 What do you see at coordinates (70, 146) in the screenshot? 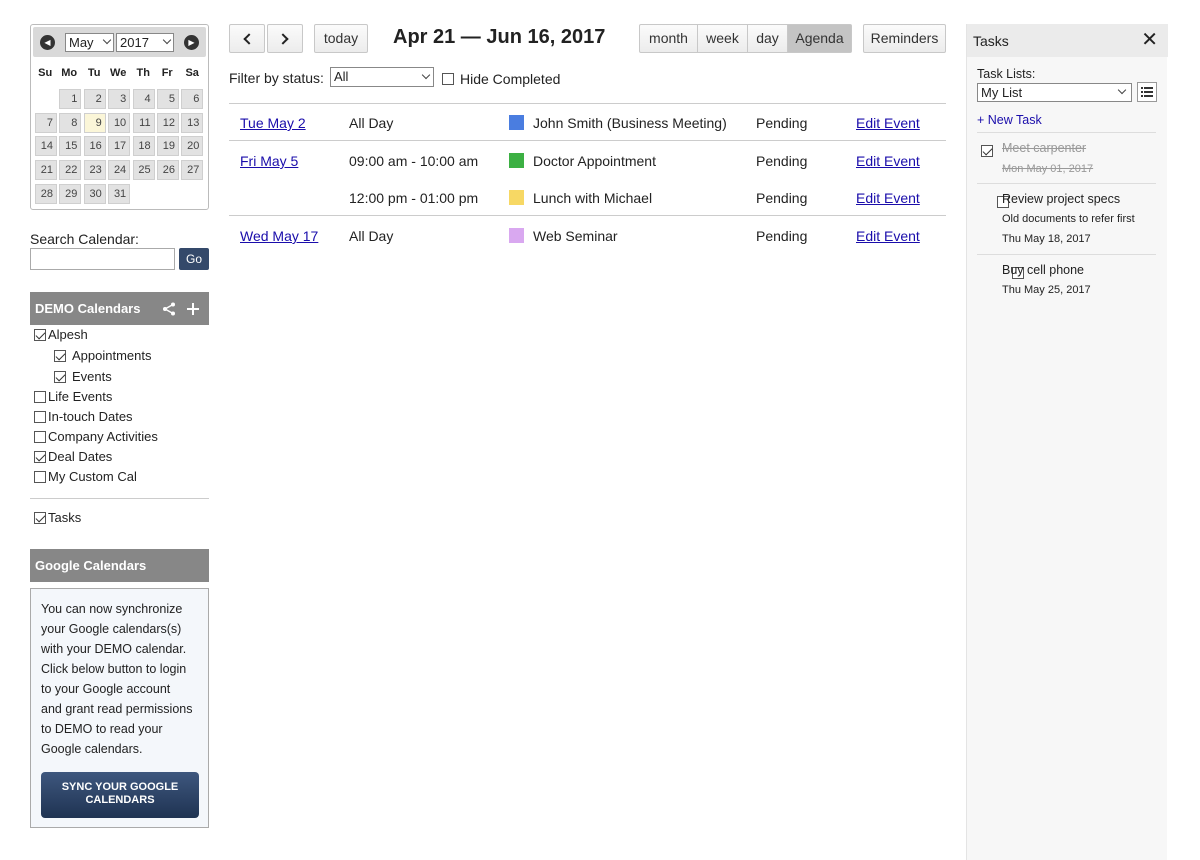
I see `mini-calendar-day: 15` at bounding box center [70, 146].